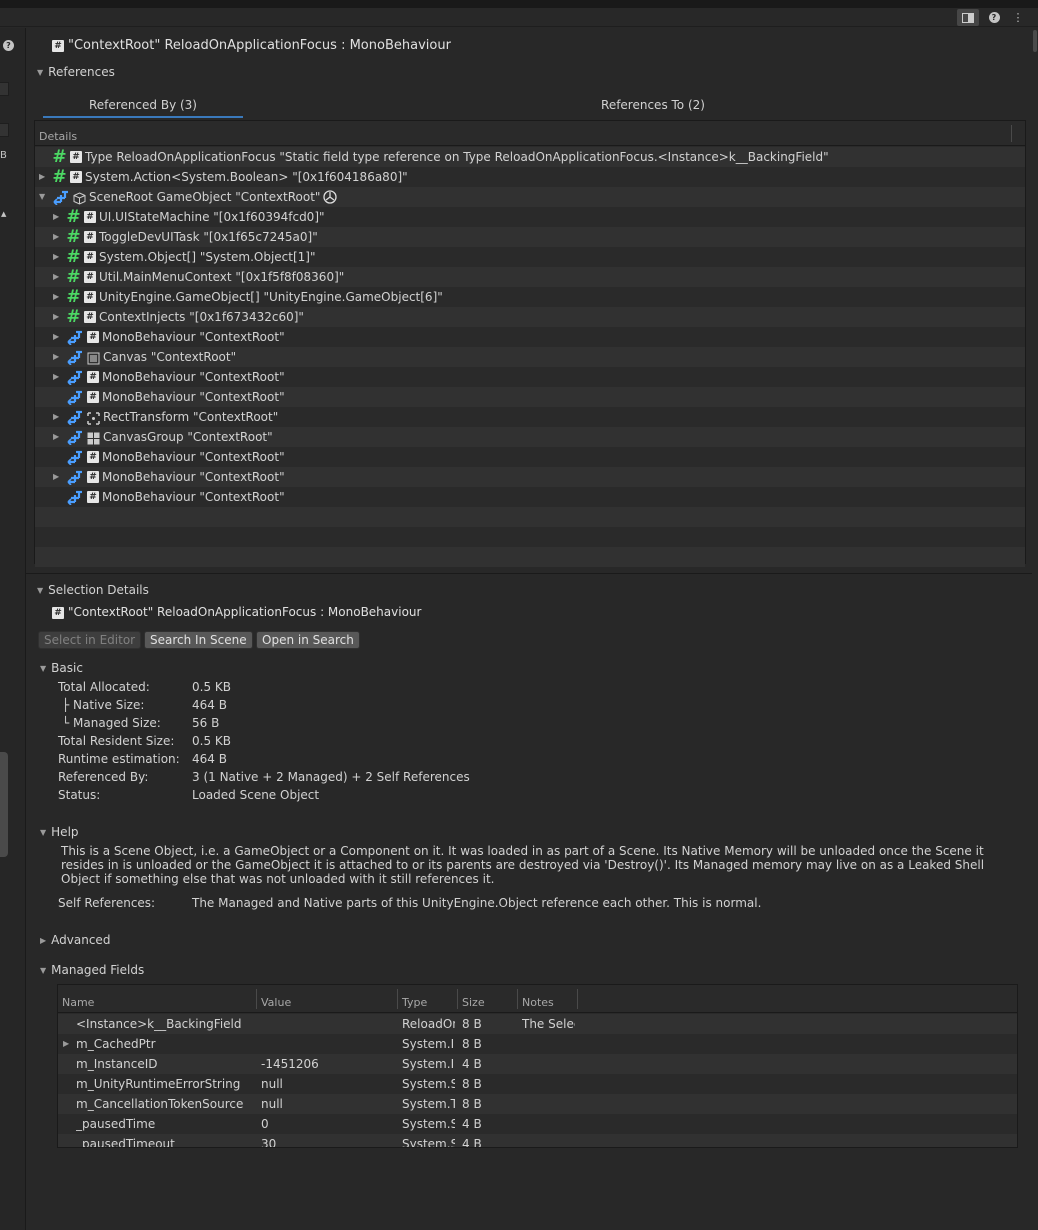 The height and width of the screenshot is (1230, 1038). I want to click on right-scrollbar, so click(1035, 629).